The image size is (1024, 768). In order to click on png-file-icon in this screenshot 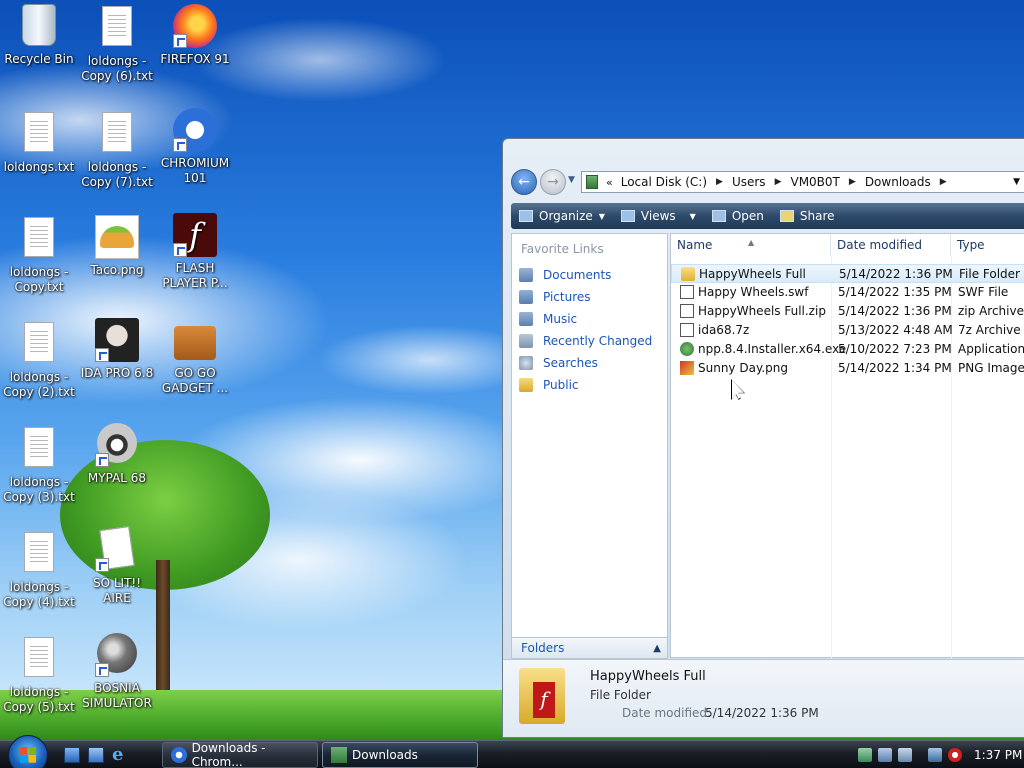, I will do `click(687, 368)`.